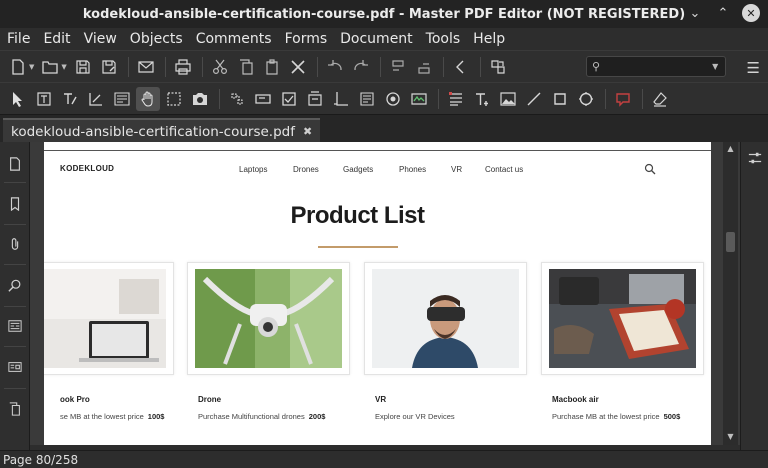  I want to click on tools-toolbar, so click(384, 98).